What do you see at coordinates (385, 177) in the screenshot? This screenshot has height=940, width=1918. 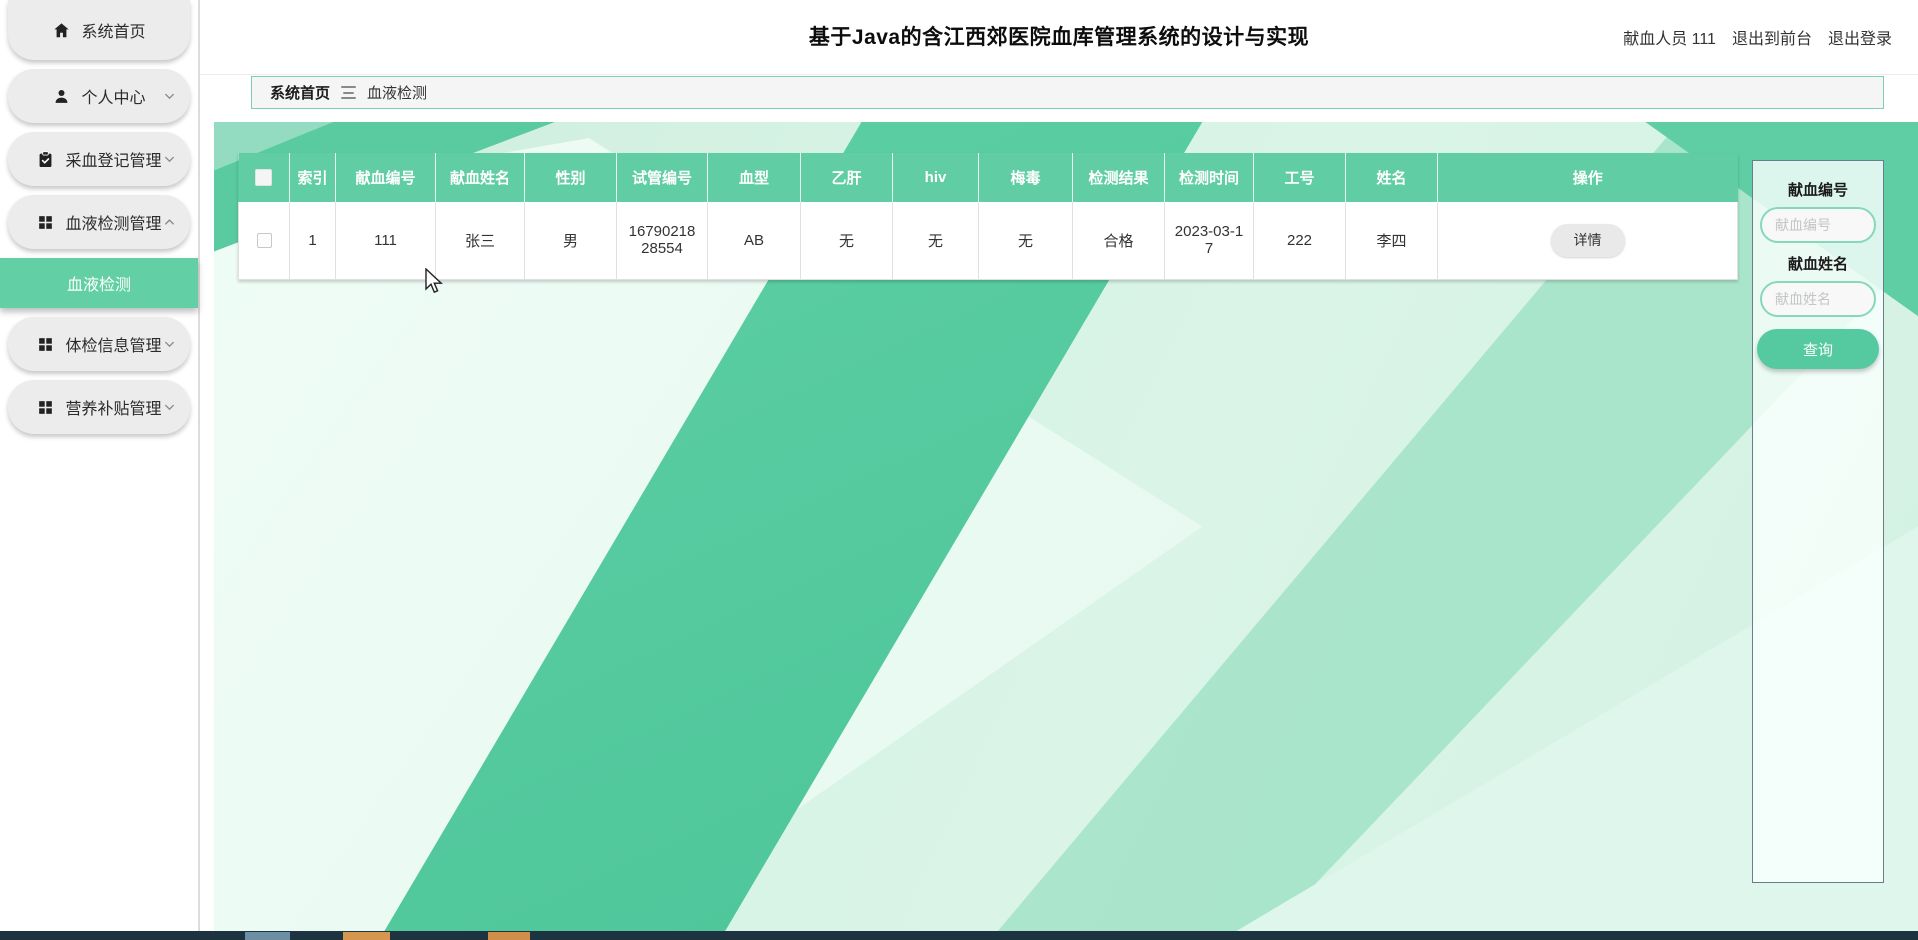 I see `col-donation-no: 献血编号` at bounding box center [385, 177].